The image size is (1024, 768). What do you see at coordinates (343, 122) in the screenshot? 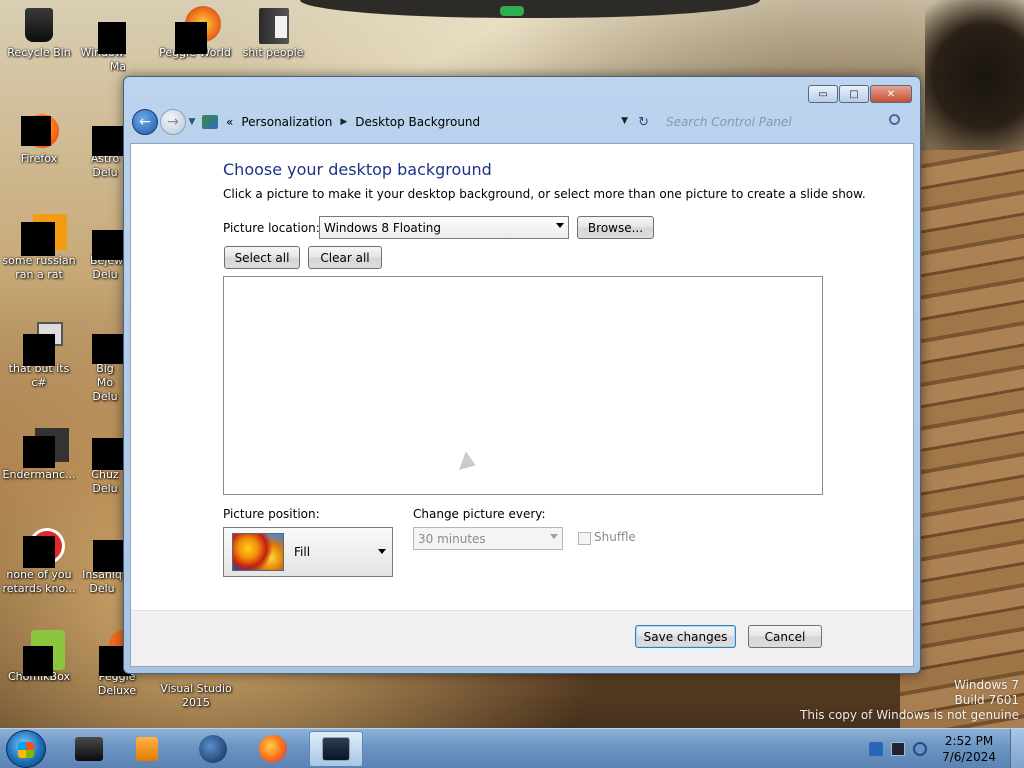
I see `chevron-right-icon: ▶` at bounding box center [343, 122].